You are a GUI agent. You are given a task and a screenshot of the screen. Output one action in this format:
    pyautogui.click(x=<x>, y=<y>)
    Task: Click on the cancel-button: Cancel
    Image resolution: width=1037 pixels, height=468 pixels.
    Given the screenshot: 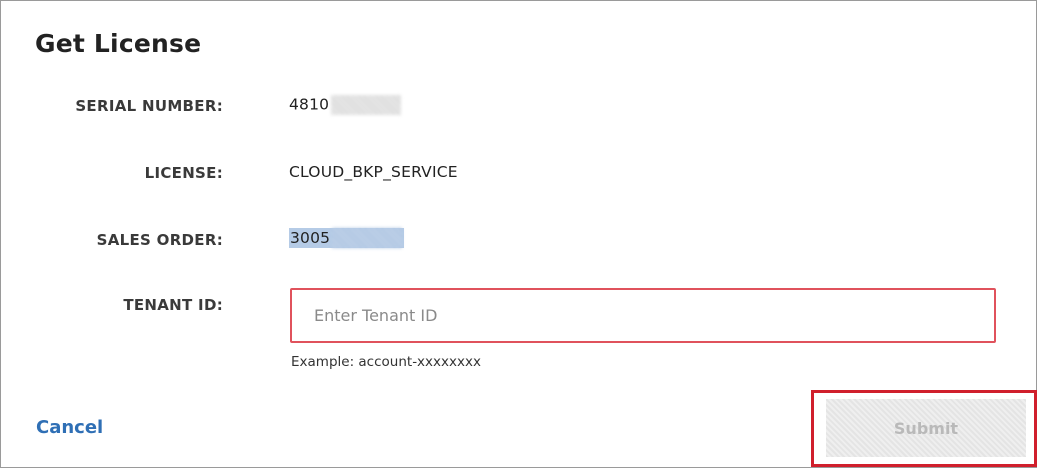 What is the action you would take?
    pyautogui.click(x=69, y=427)
    